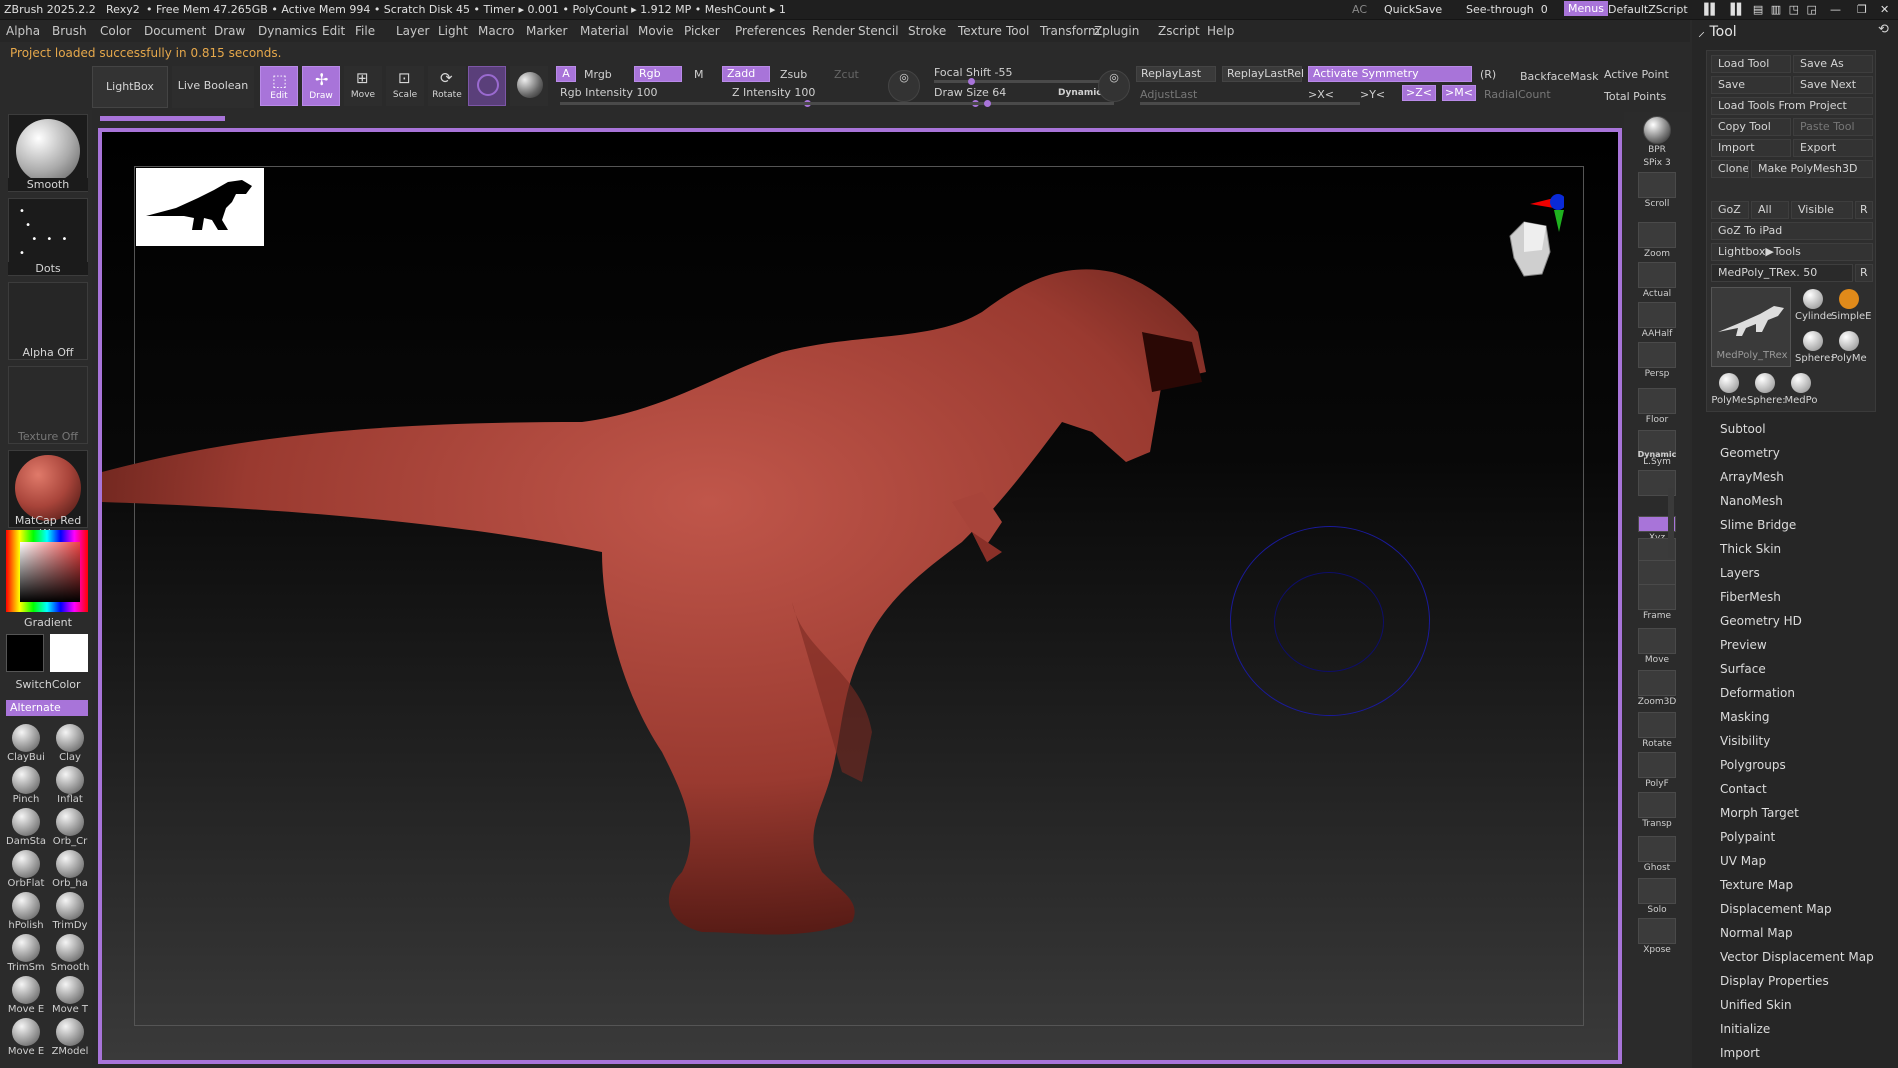  I want to click on section-layers: Layers, so click(1740, 573).